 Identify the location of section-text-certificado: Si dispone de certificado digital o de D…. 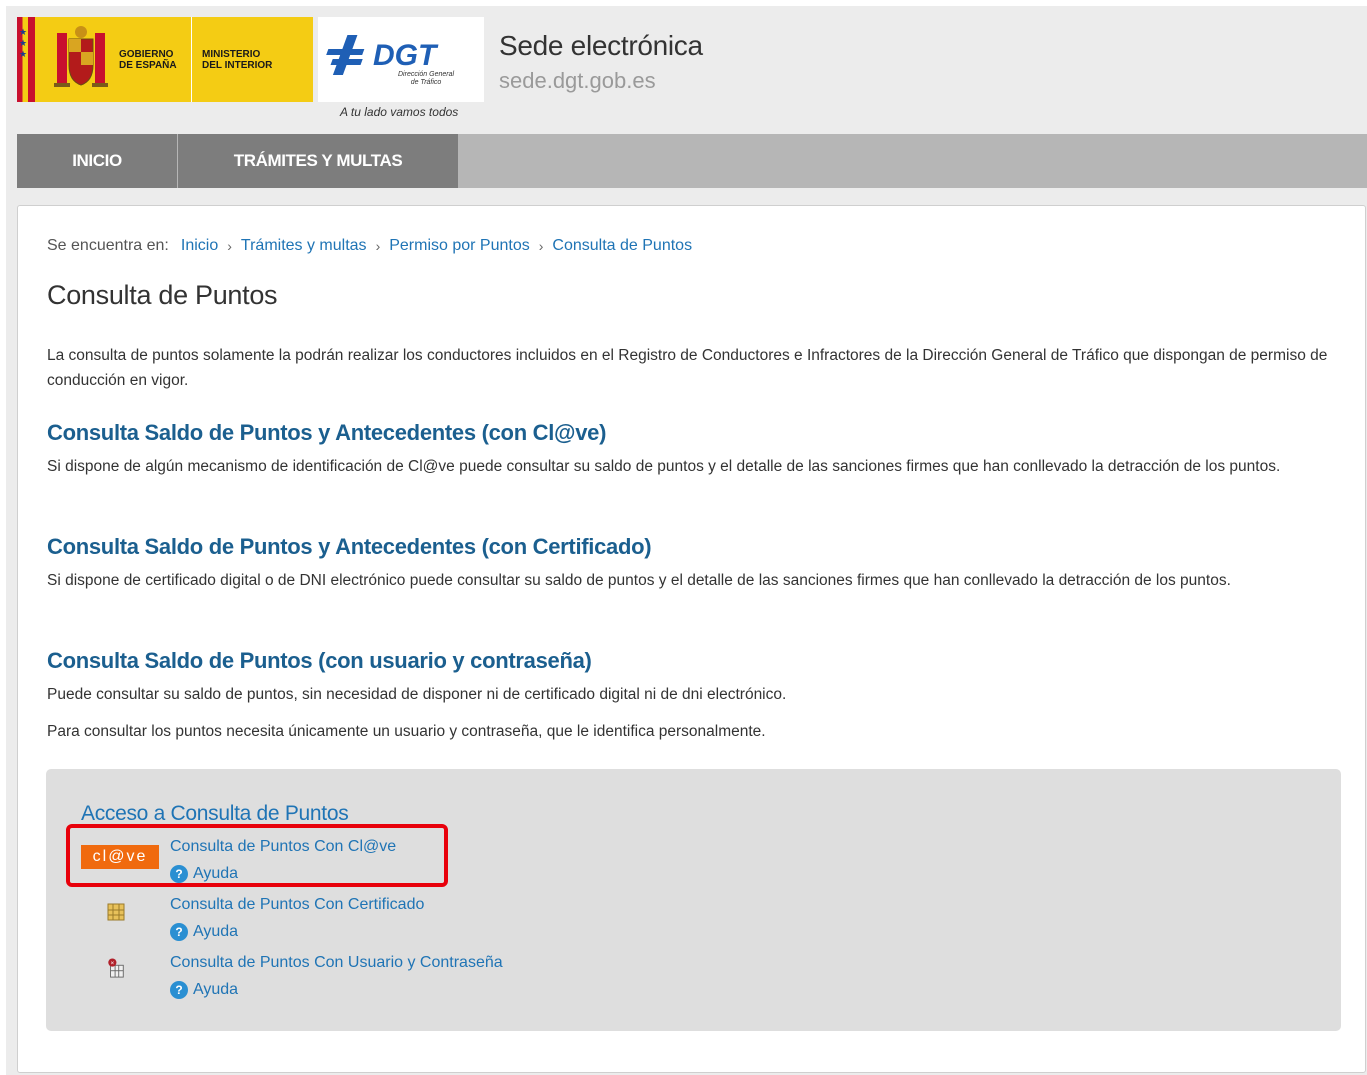
(639, 580).